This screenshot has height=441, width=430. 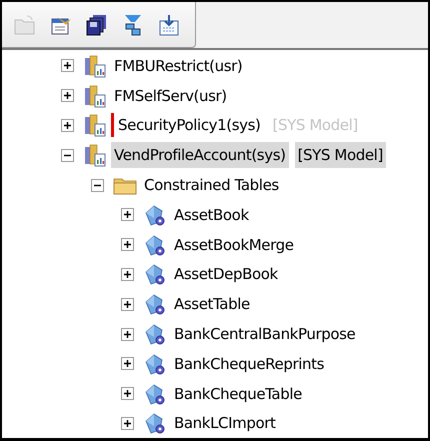 What do you see at coordinates (211, 185) in the screenshot?
I see `tree-node-label: Constrained Tables` at bounding box center [211, 185].